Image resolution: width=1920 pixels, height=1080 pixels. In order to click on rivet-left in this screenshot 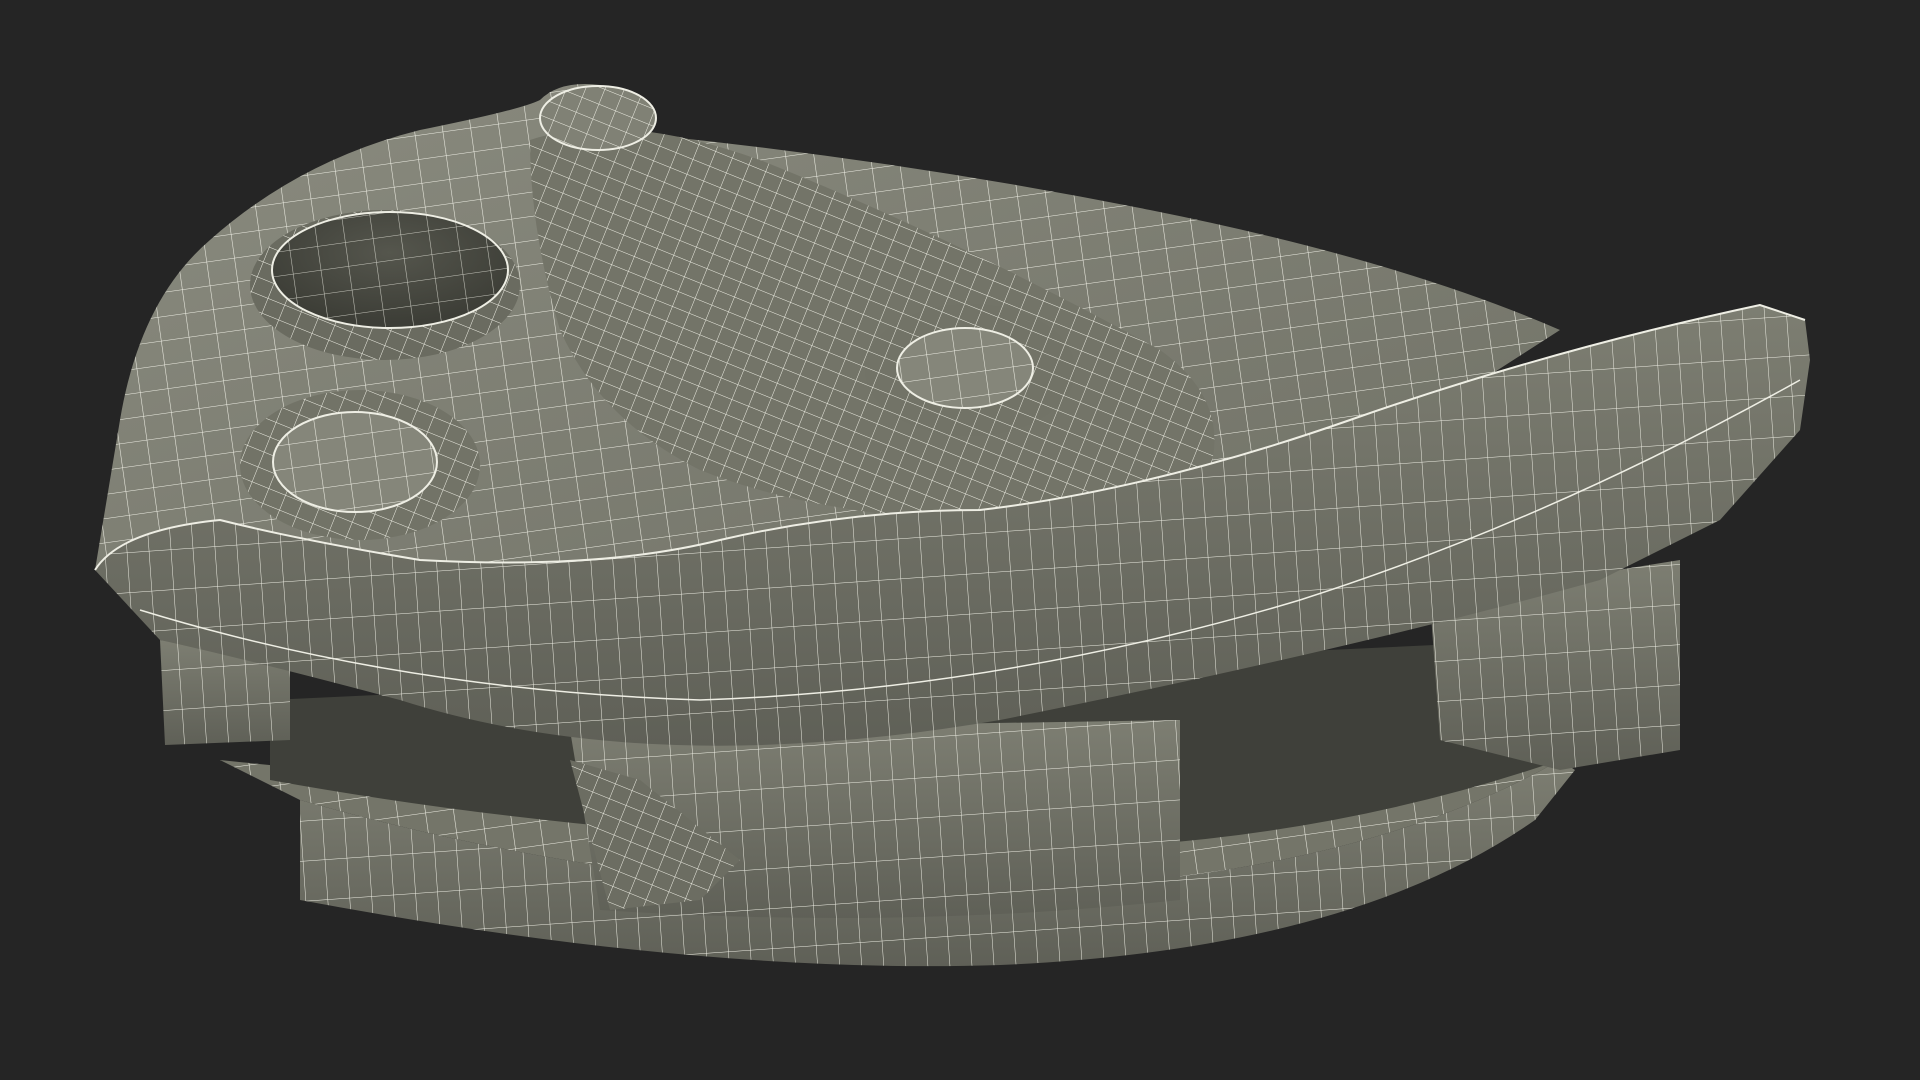, I will do `click(360, 465)`.